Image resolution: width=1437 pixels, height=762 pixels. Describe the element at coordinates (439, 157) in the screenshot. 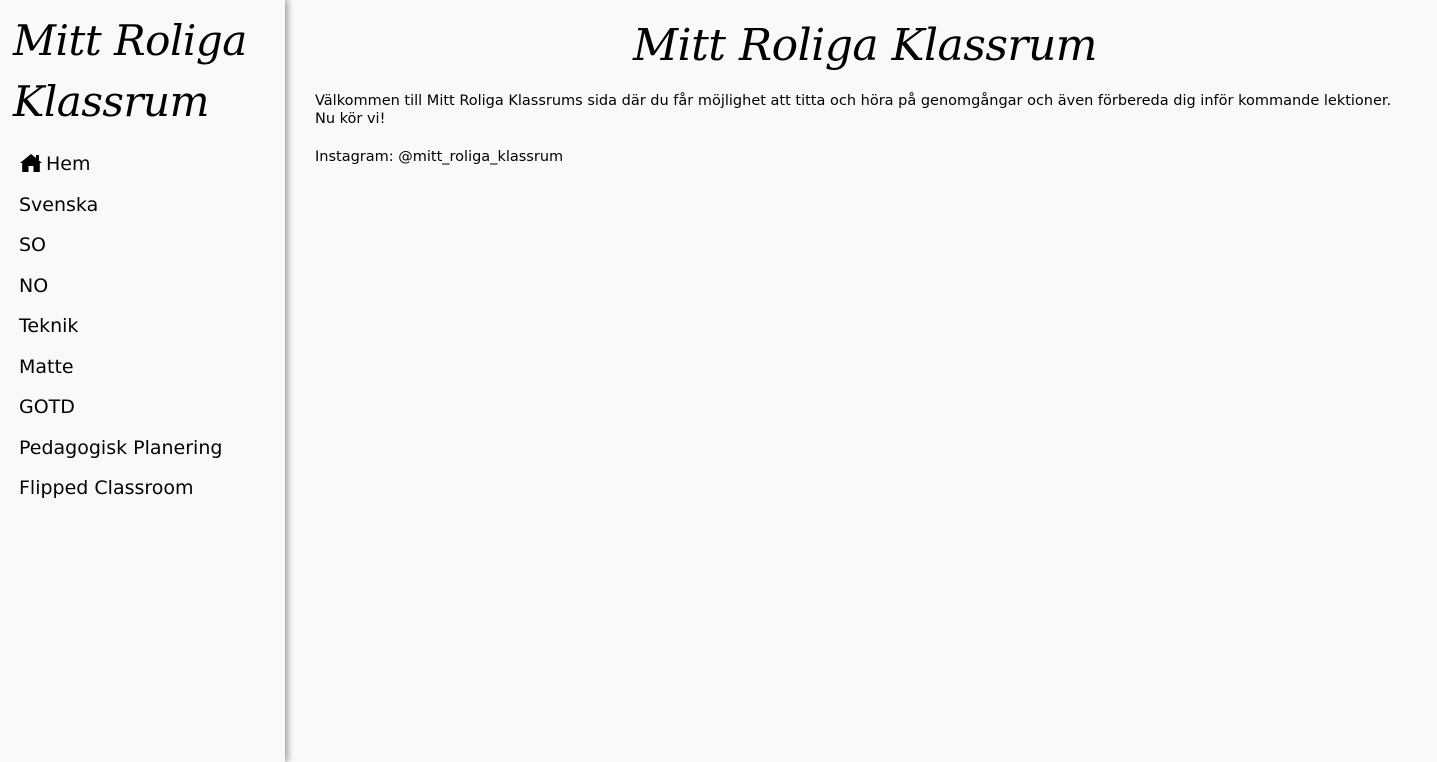

I see `instagram-text: Instagram: @mitt_roliga_klassrum` at that location.